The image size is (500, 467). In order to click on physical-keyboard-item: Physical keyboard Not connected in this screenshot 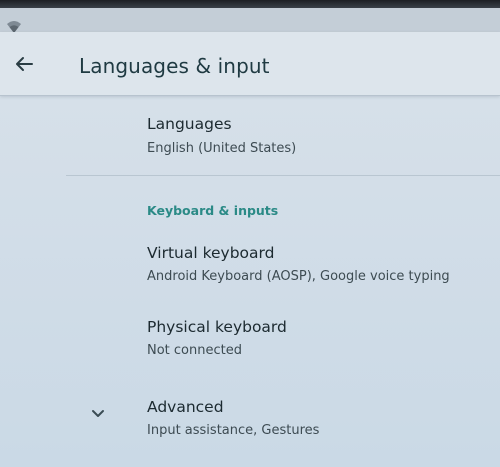, I will do `click(250, 342)`.